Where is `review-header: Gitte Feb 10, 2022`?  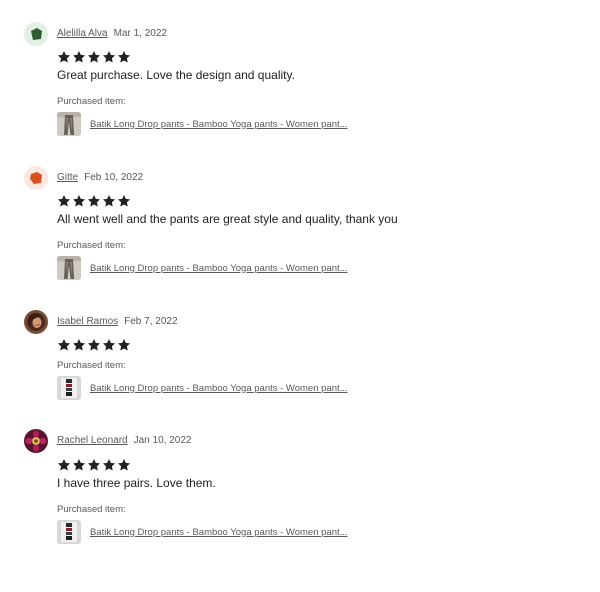 review-header: Gitte Feb 10, 2022 is located at coordinates (304, 179).